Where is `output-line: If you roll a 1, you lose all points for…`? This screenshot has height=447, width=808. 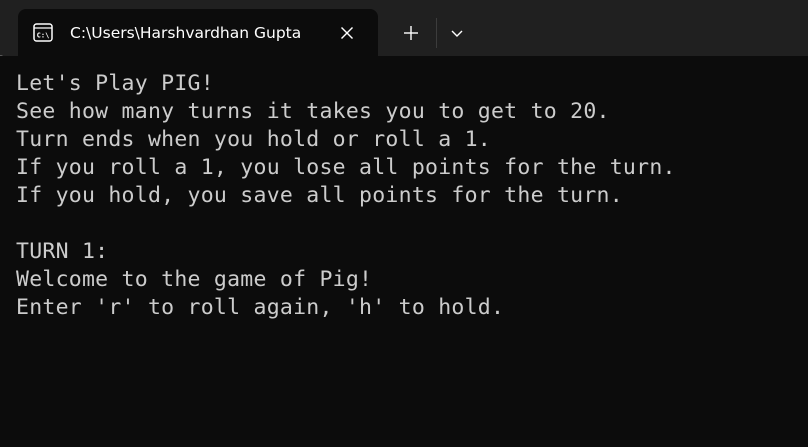
output-line: If you roll a 1, you lose all points for… is located at coordinates (346, 167).